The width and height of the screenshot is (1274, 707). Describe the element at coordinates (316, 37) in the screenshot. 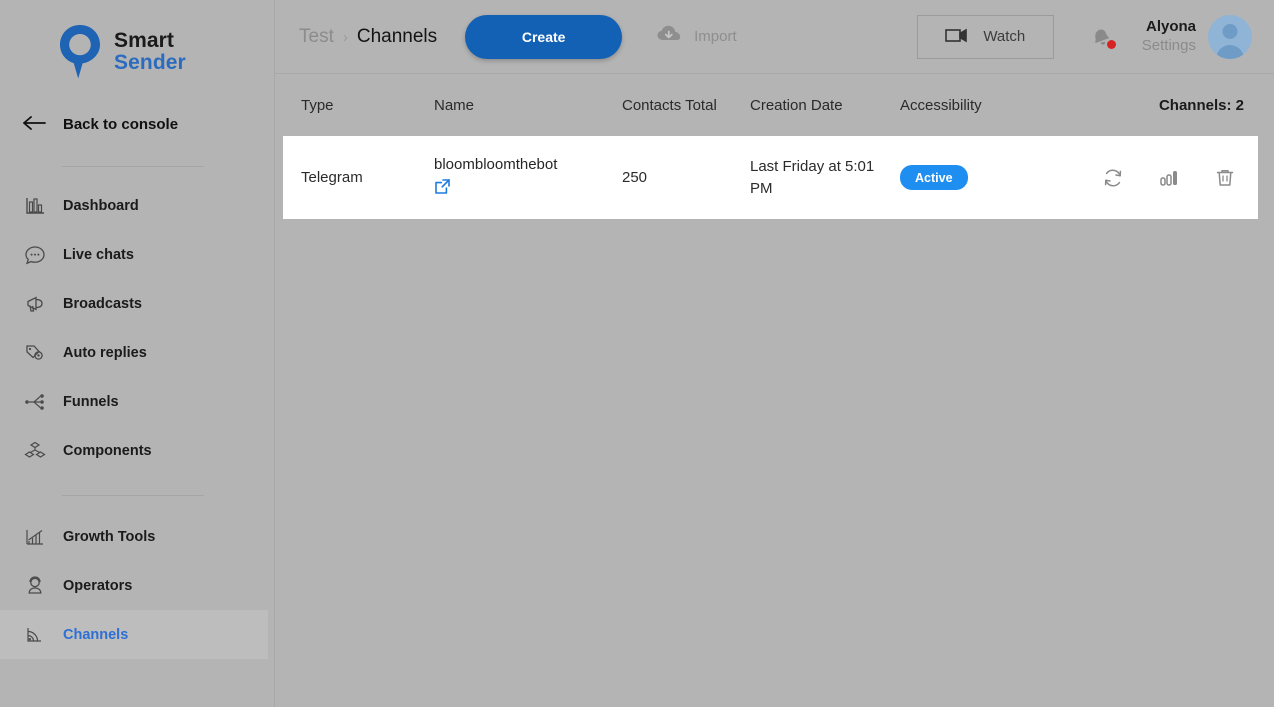

I see `breadcrumb-parent: Test` at that location.